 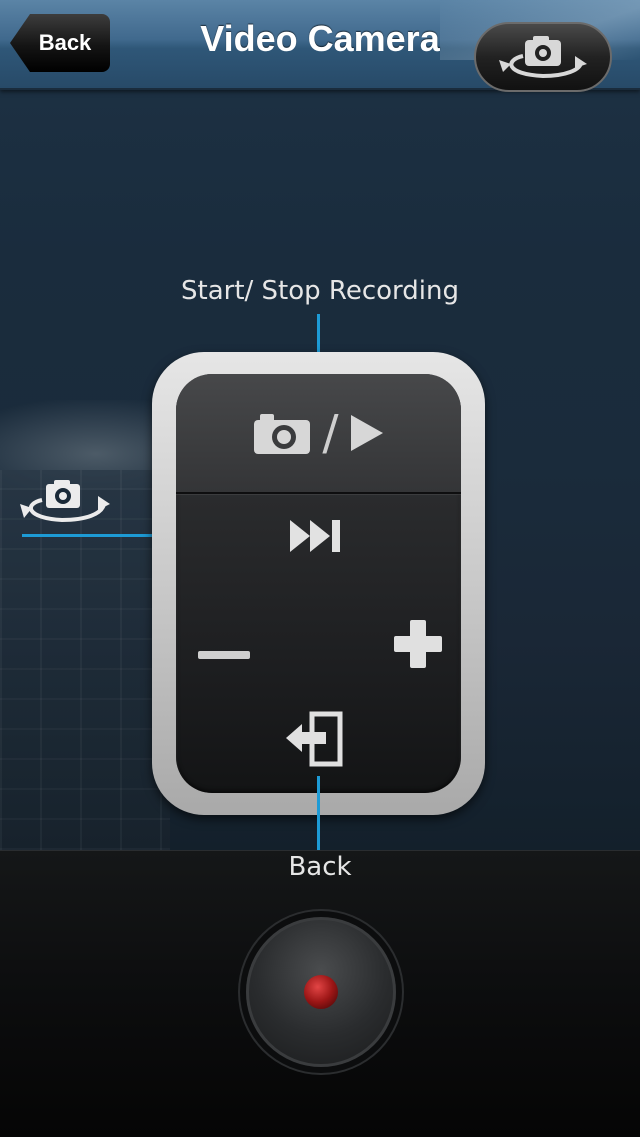 I want to click on fast-forward-icon, so click(x=315, y=536).